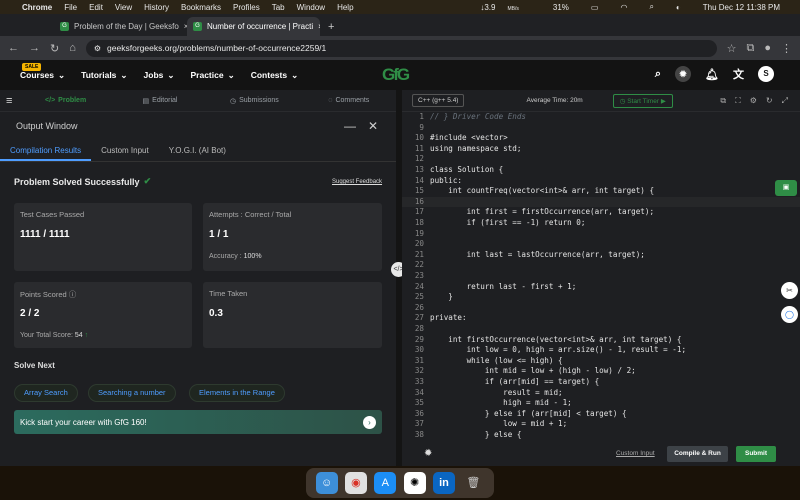  Describe the element at coordinates (357, 182) in the screenshot. I see `suggest-feedback-link: Suggest Feedback` at that location.